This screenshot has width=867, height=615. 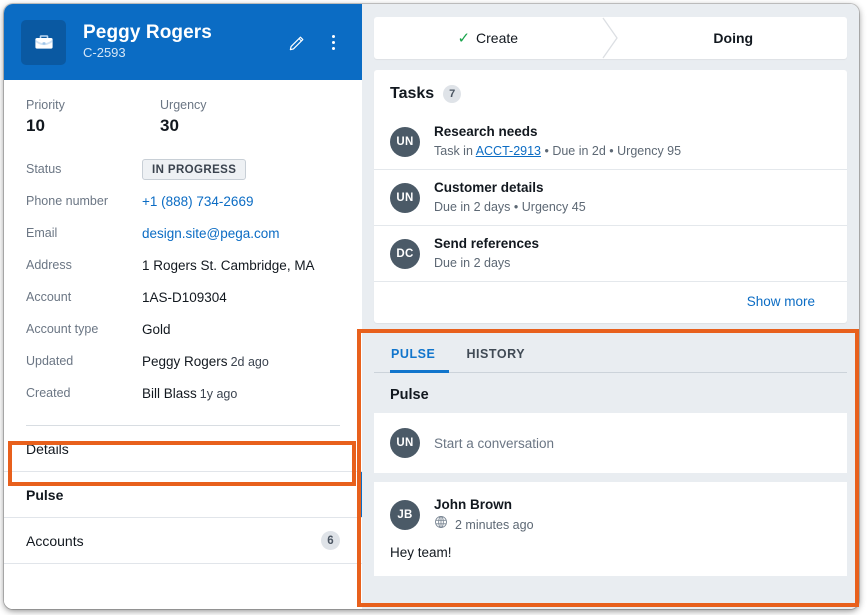 I want to click on field-label: Updated, so click(x=50, y=361).